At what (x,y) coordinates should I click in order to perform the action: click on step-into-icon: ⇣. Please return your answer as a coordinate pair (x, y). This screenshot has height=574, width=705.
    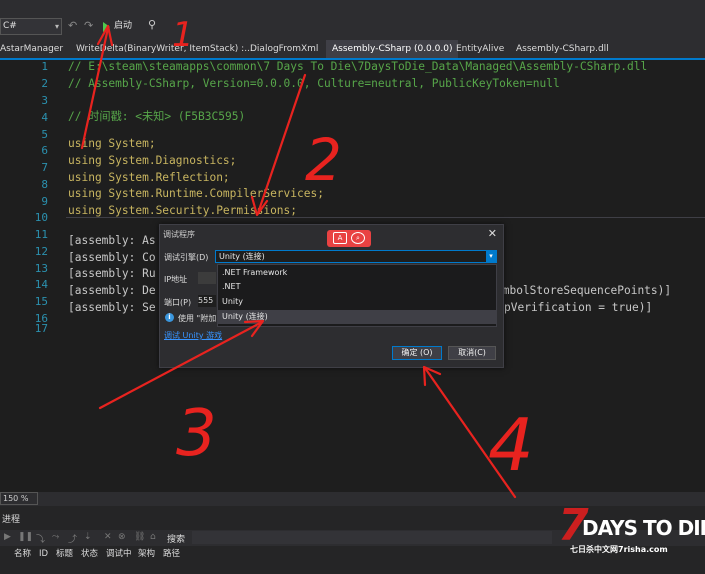
    Looking at the image, I should click on (88, 537).